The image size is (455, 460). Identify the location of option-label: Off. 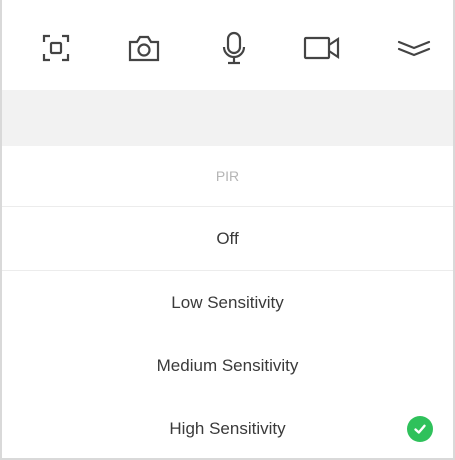
(227, 238).